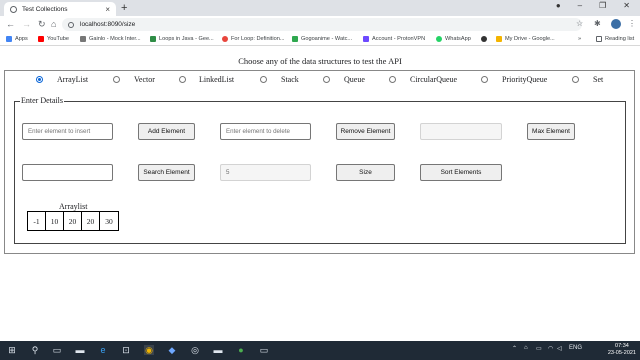 The image size is (640, 360). I want to click on browser-tab: Test Collections ×, so click(60, 9).